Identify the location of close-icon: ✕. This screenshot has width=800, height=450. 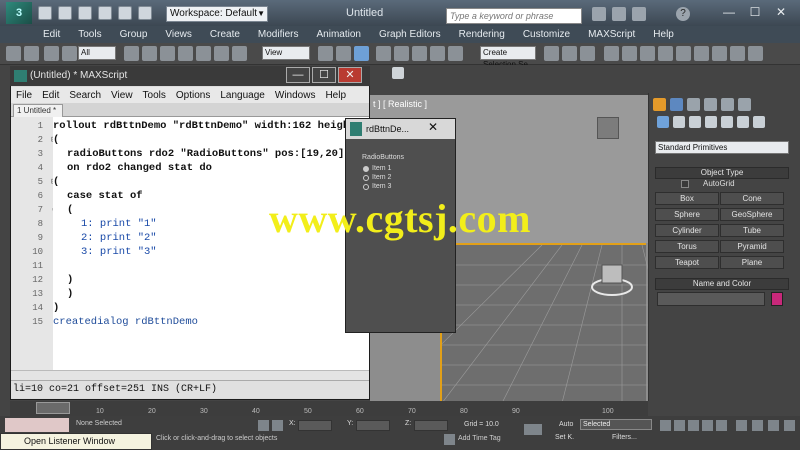
(781, 12).